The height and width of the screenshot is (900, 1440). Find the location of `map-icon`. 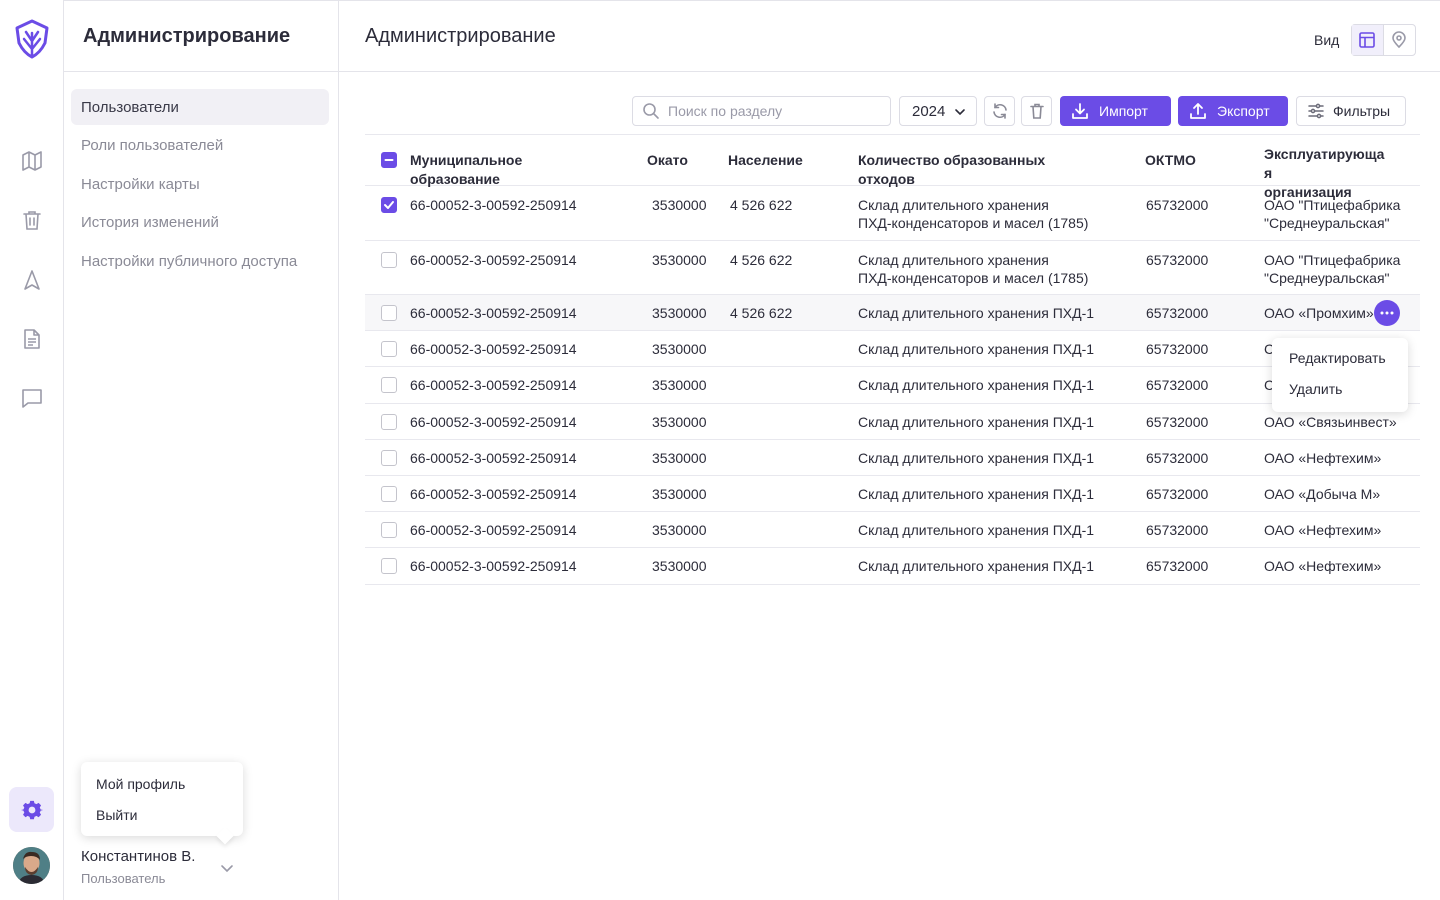

map-icon is located at coordinates (32, 161).